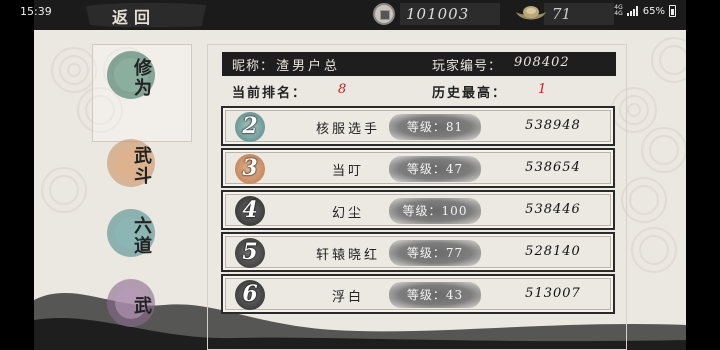 This screenshot has height=350, width=720. I want to click on rank-badge: 2, so click(250, 127).